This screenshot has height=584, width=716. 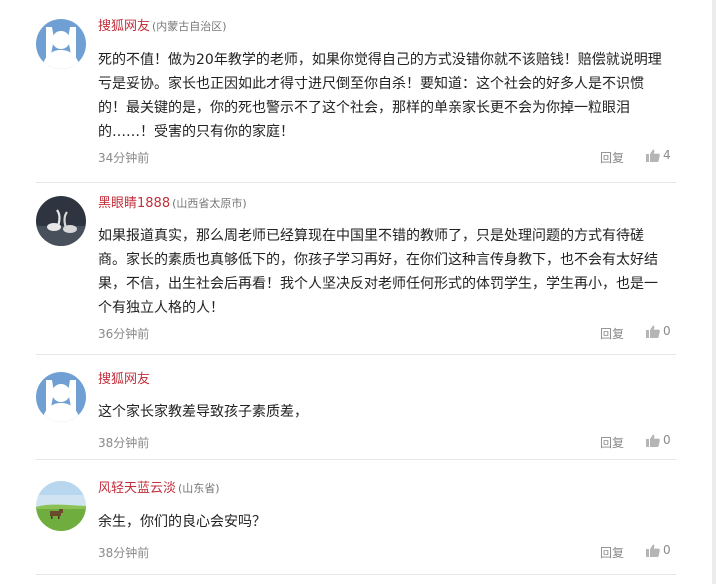 I want to click on comment-line: 余生，你们的良心会安吗？, so click(x=182, y=522).